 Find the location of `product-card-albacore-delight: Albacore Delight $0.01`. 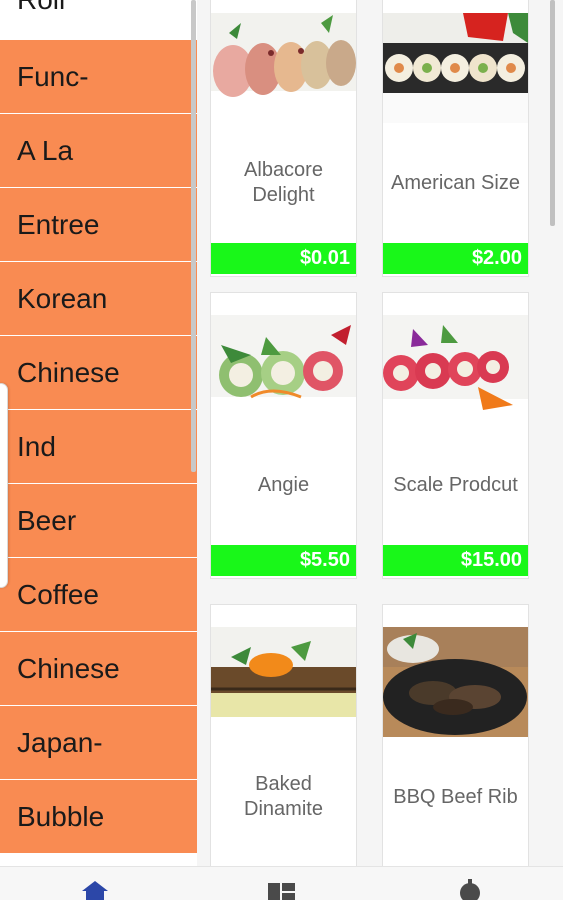

product-card-albacore-delight: Albacore Delight $0.01 is located at coordinates (283, 138).